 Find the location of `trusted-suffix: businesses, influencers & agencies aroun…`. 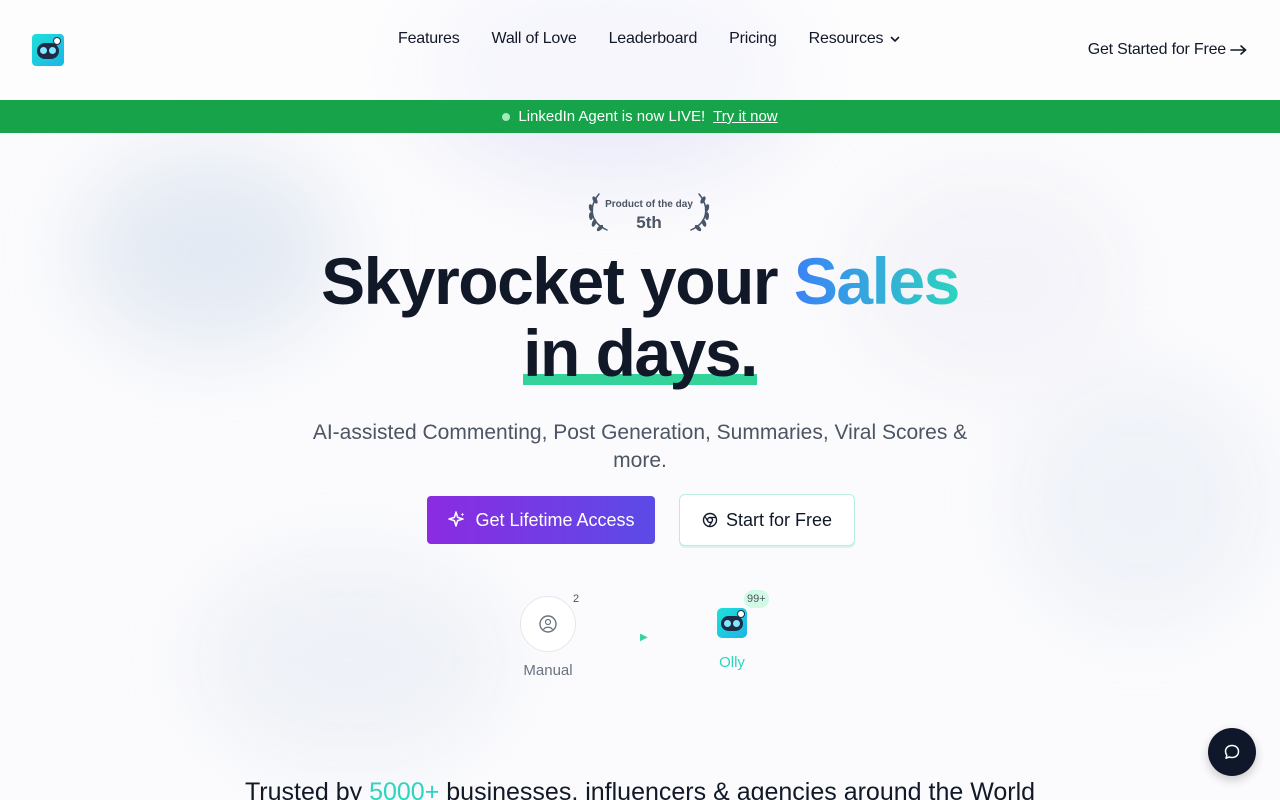

trusted-suffix: businesses, influencers & agencies aroun… is located at coordinates (737, 789).